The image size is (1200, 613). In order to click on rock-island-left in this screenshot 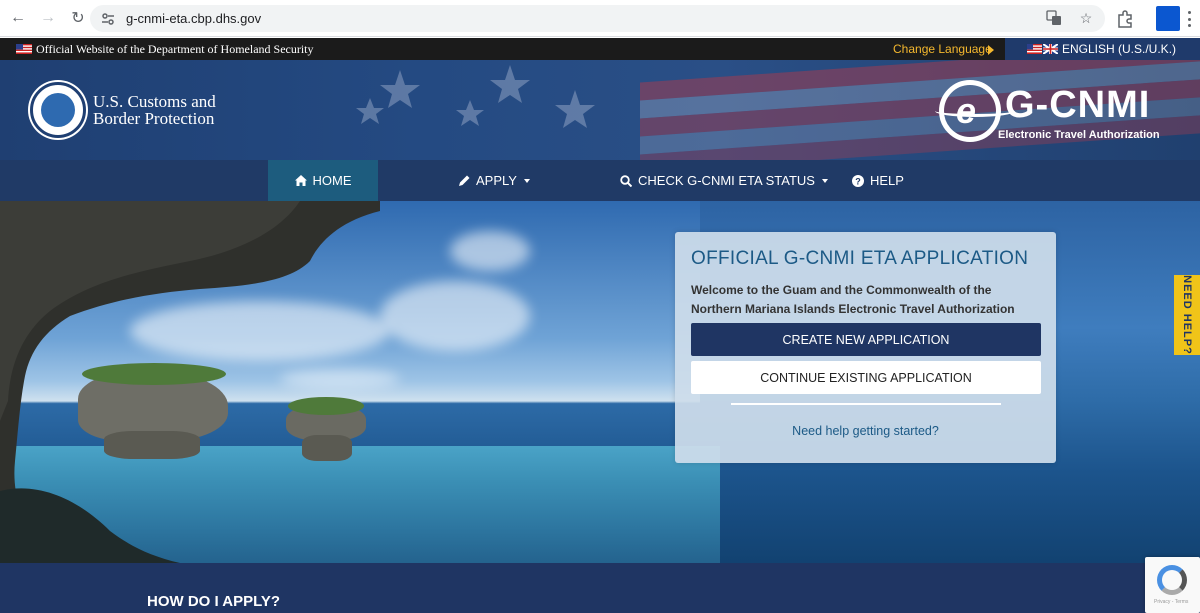, I will do `click(153, 411)`.